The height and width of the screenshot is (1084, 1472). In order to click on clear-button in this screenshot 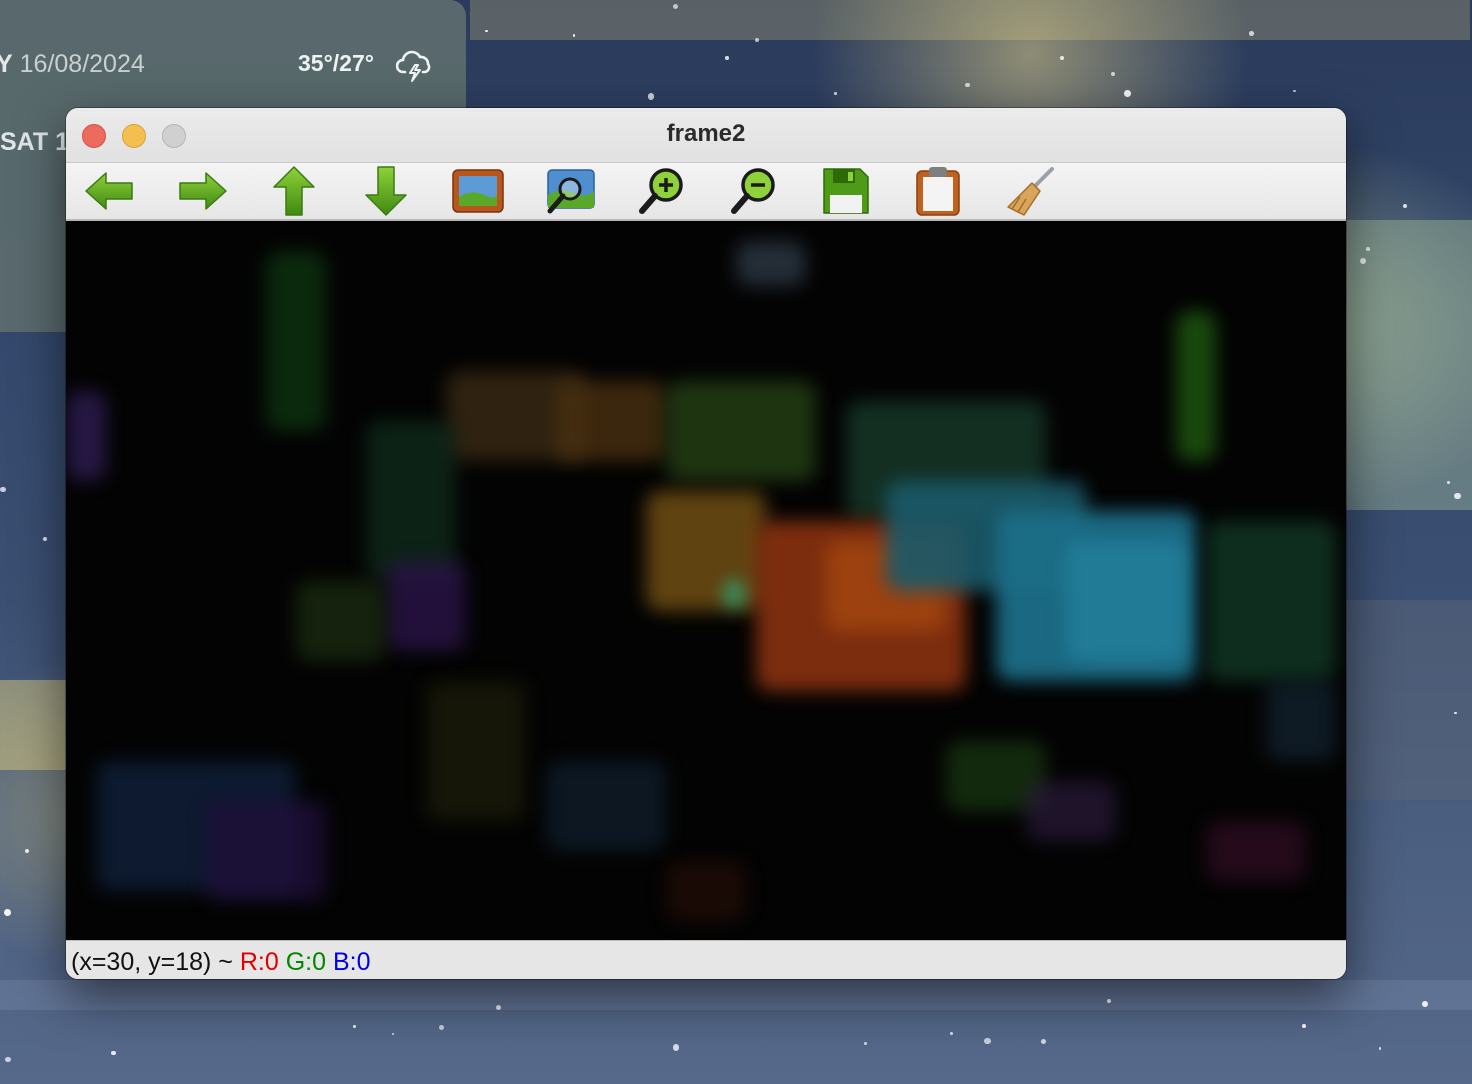, I will do `click(1030, 191)`.